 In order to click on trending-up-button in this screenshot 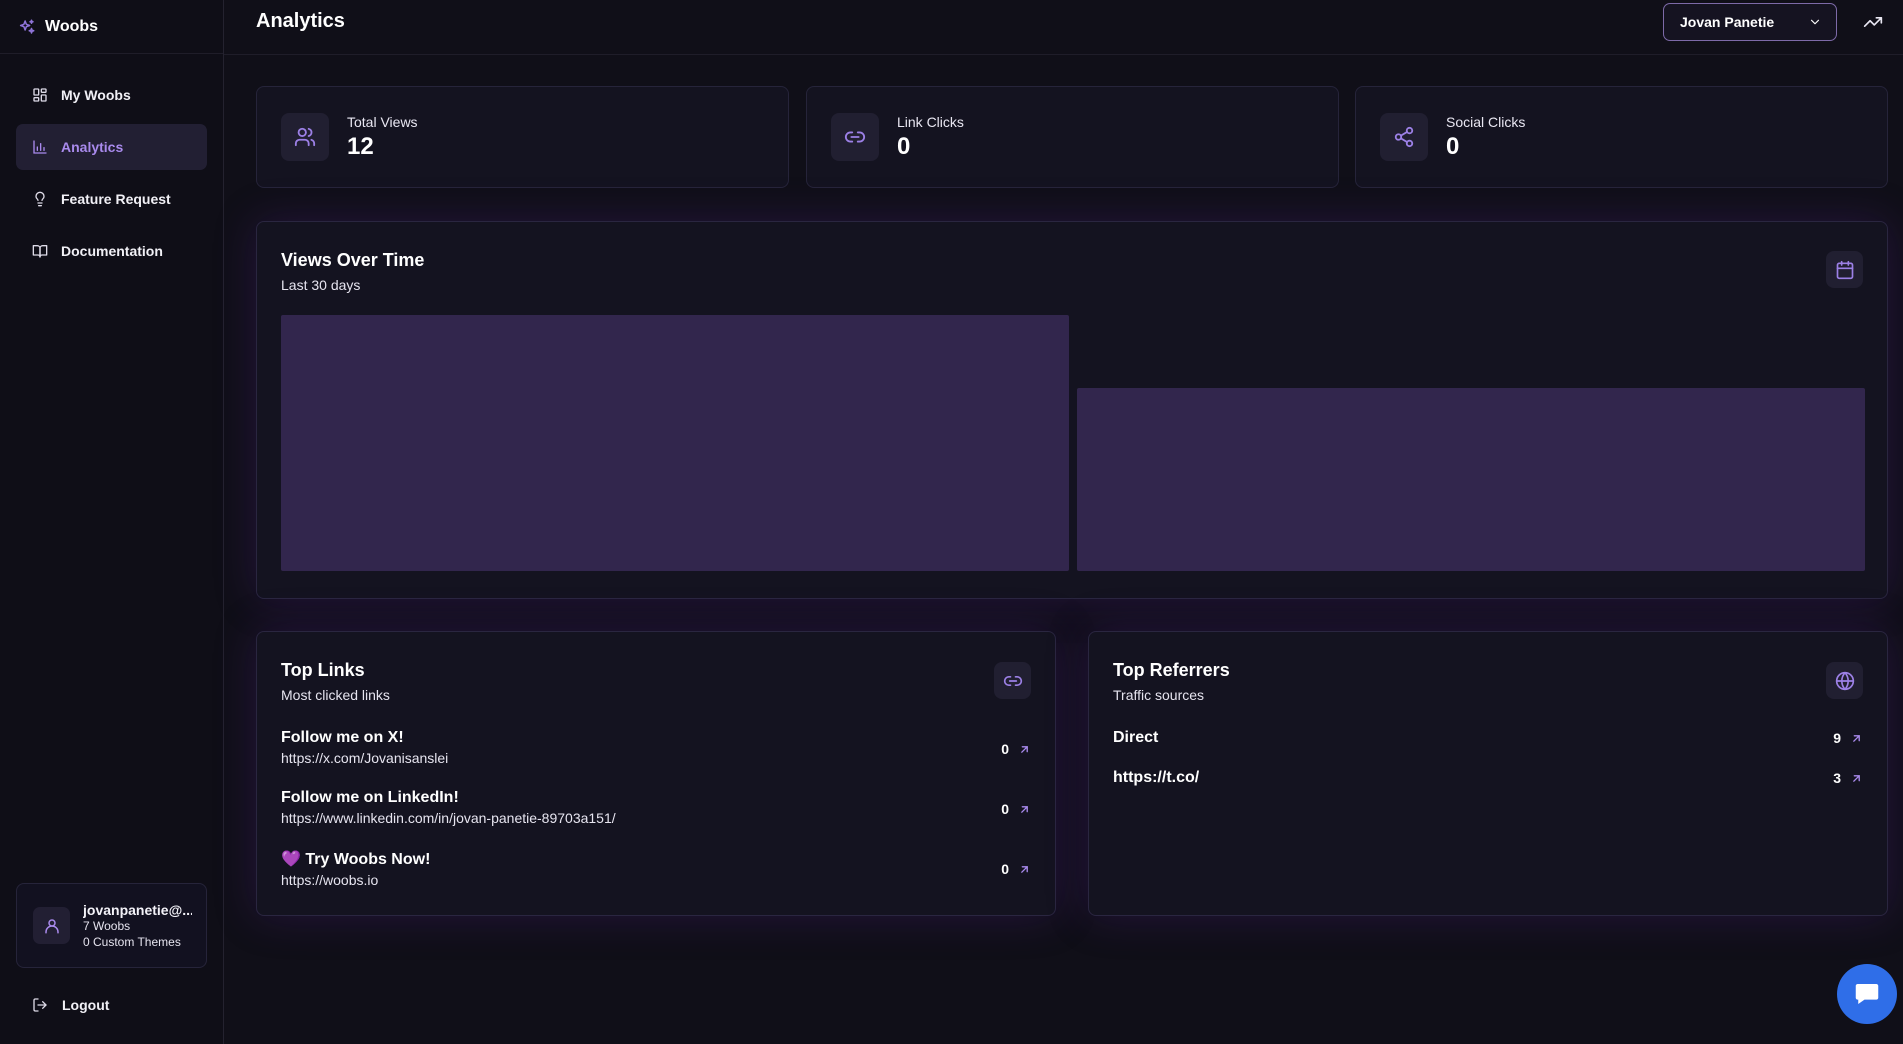, I will do `click(1873, 22)`.